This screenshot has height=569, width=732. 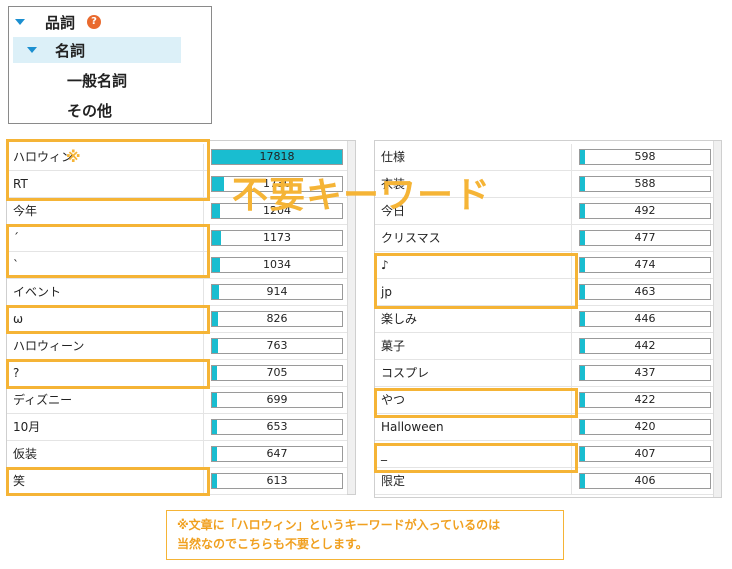 What do you see at coordinates (177, 265) in the screenshot?
I see `table-row: ` 1034` at bounding box center [177, 265].